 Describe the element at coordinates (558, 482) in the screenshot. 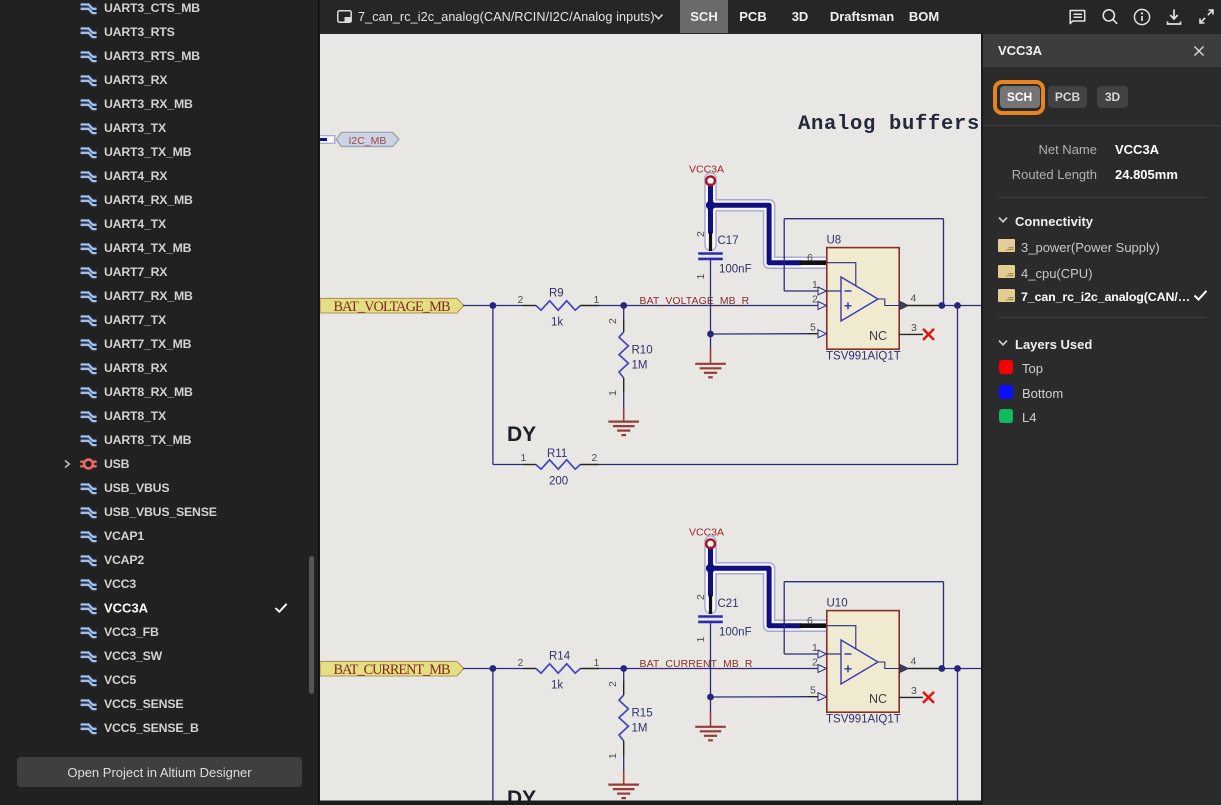

I see `svg-text: 200` at that location.